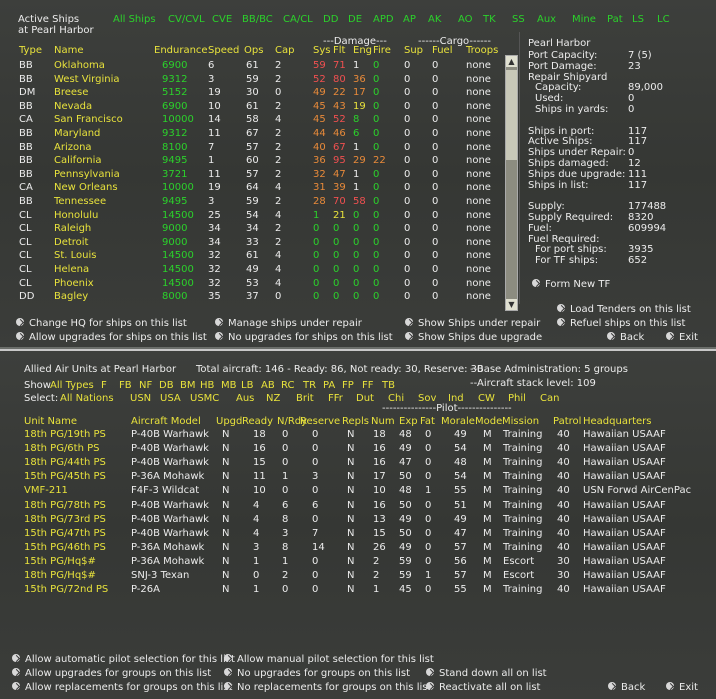 The height and width of the screenshot is (699, 716). What do you see at coordinates (88, 119) in the screenshot?
I see `ship-cell-name: San Francisco` at bounding box center [88, 119].